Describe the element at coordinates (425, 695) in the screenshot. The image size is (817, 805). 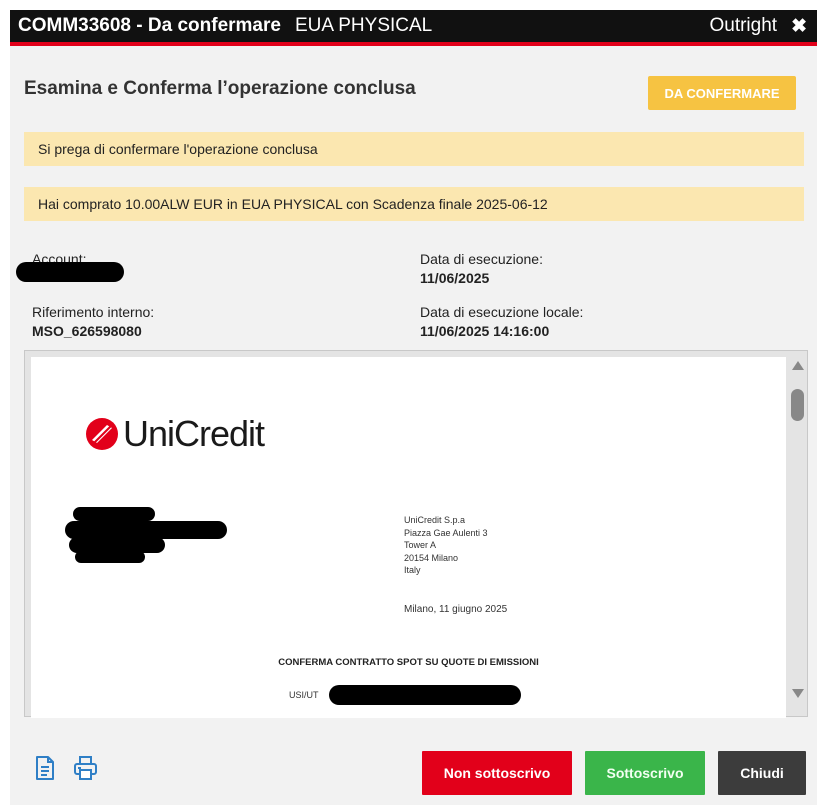
I see `usi-value-redacted` at that location.